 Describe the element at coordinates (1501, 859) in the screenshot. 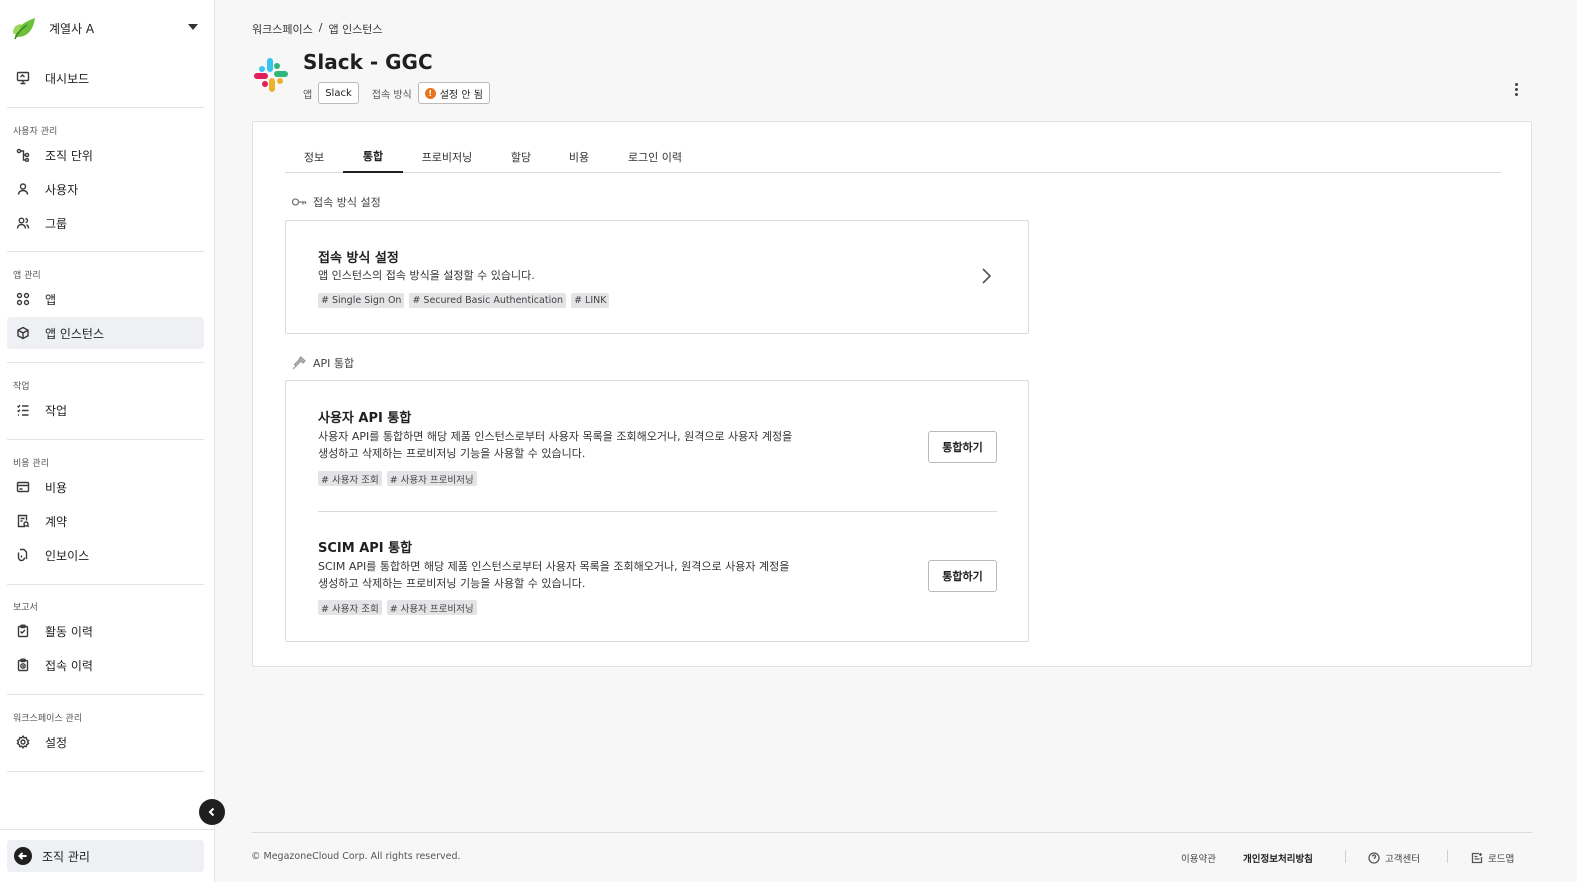

I see `roadmap-label: 로드맵` at that location.